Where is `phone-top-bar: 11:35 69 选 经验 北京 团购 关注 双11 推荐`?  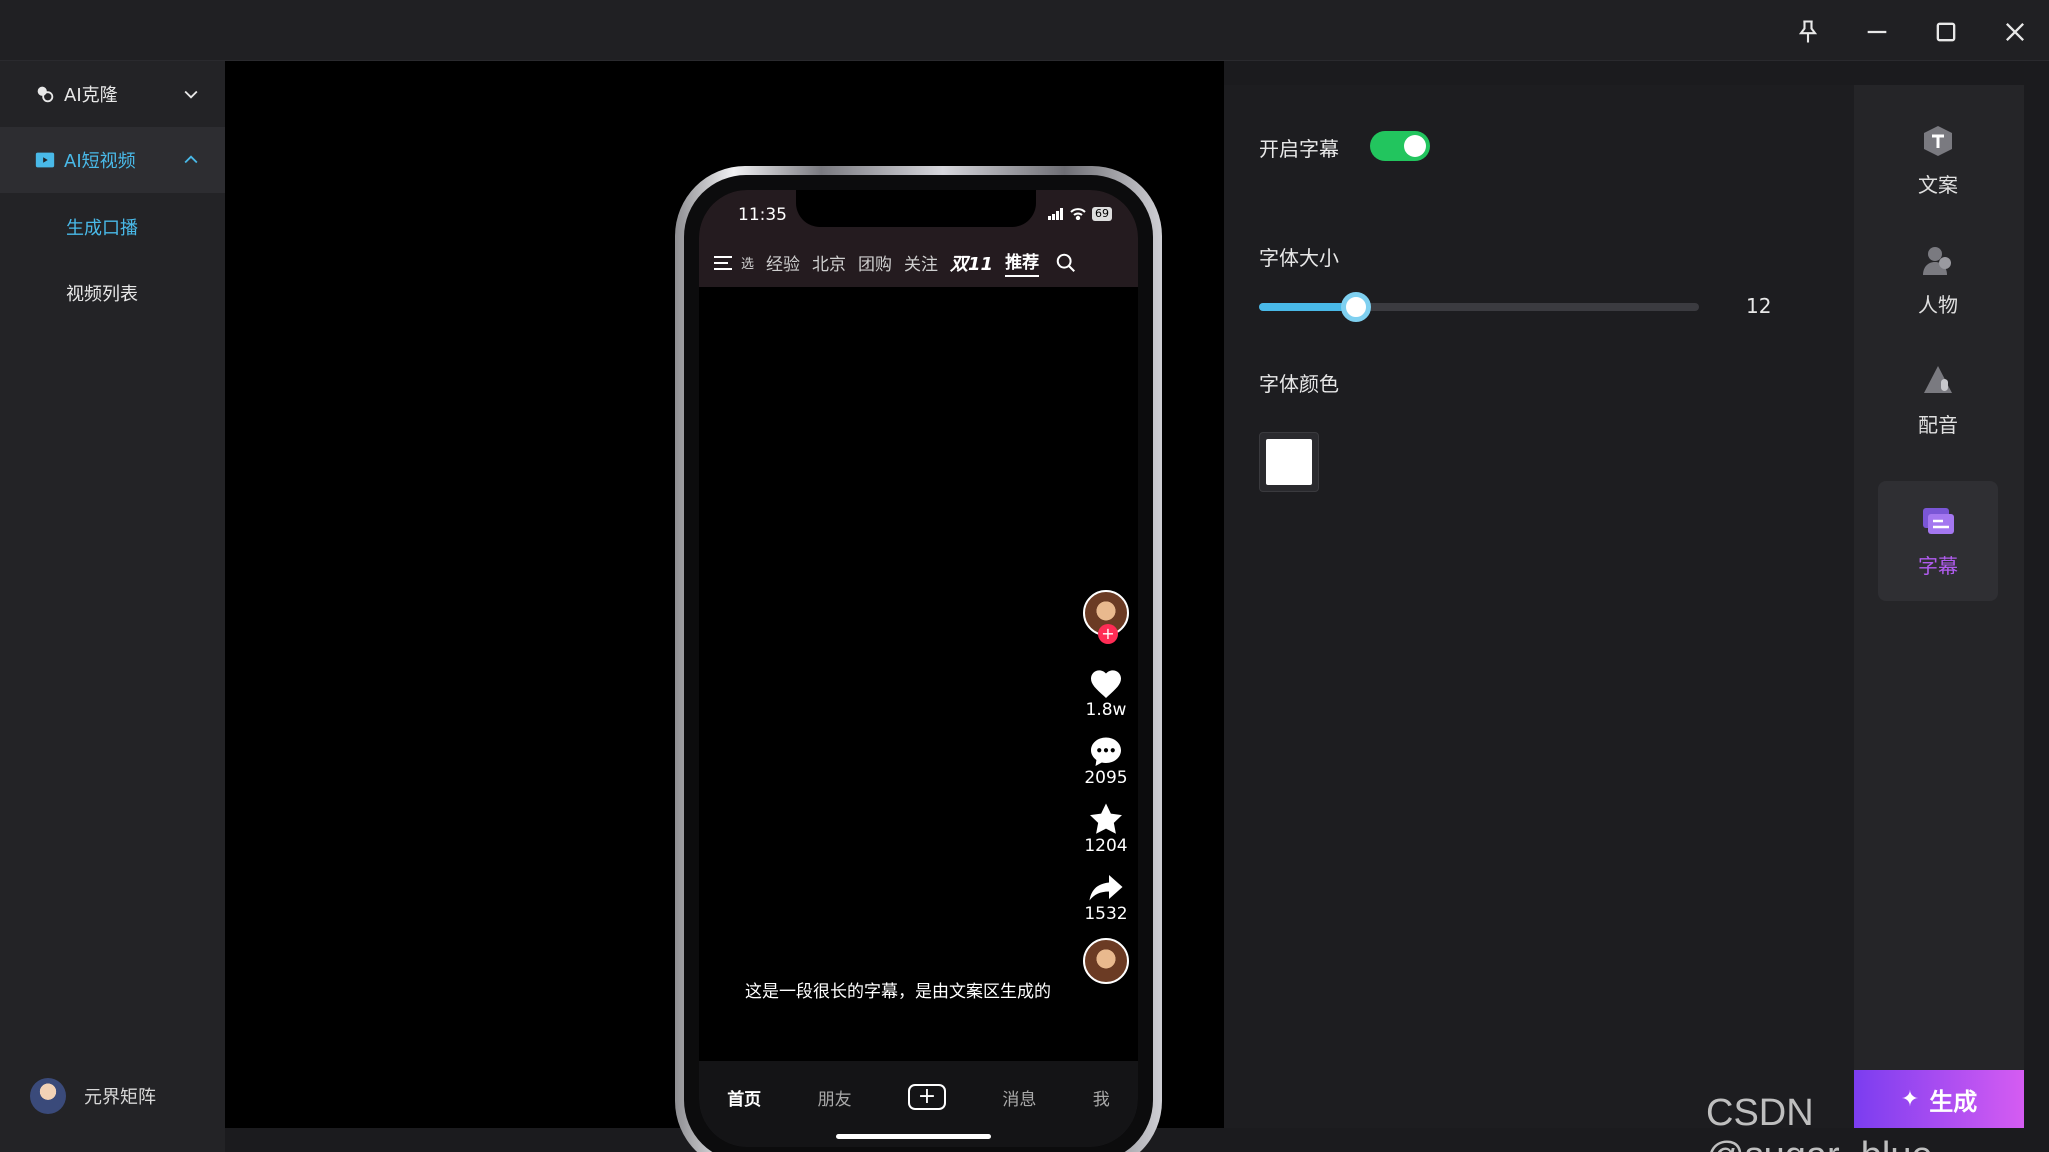 phone-top-bar: 11:35 69 选 经验 北京 团购 关注 双11 推荐 is located at coordinates (918, 238).